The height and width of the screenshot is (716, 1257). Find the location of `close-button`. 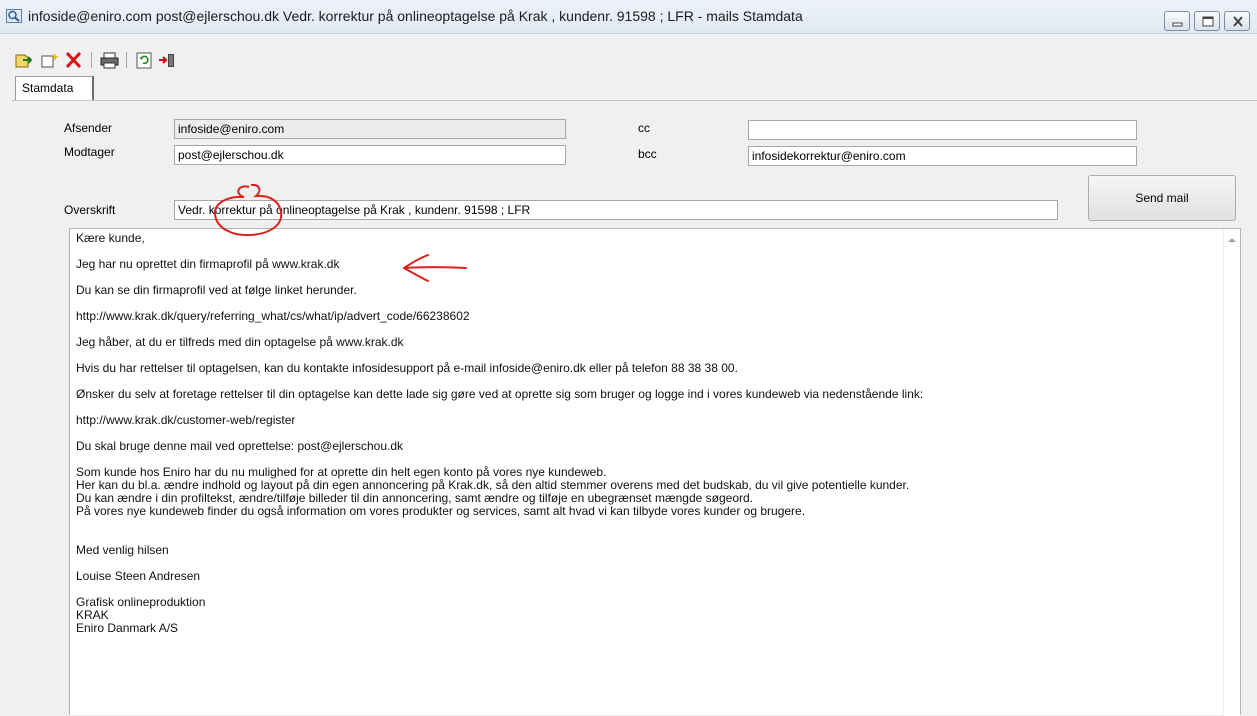

close-button is located at coordinates (1237, 21).